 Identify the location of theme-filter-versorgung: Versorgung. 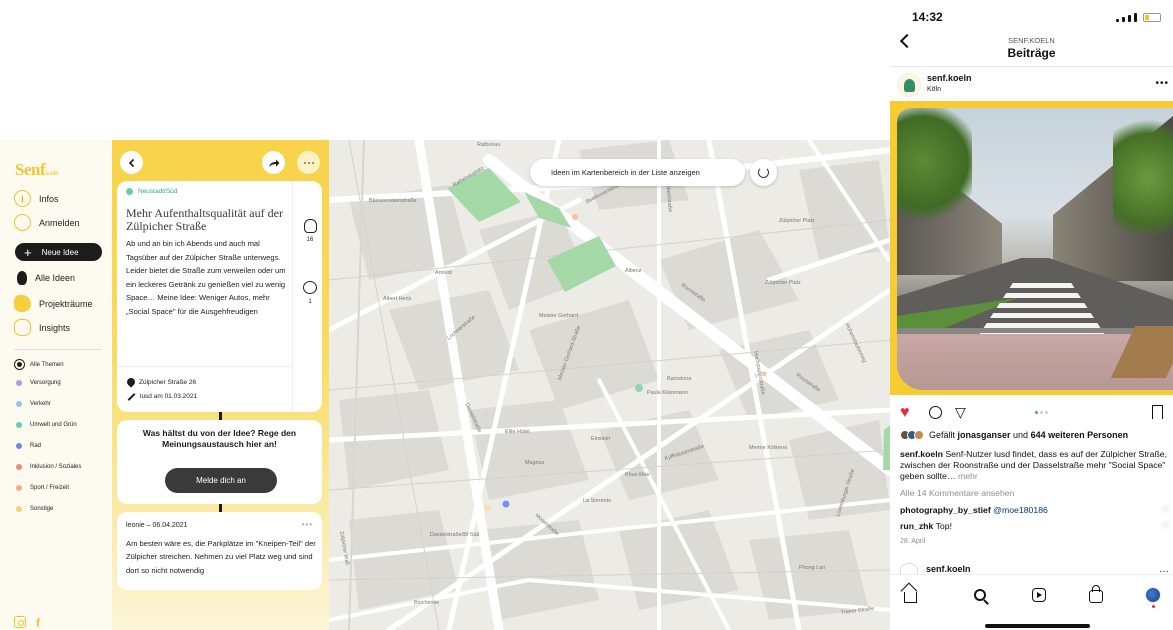
(38, 383).